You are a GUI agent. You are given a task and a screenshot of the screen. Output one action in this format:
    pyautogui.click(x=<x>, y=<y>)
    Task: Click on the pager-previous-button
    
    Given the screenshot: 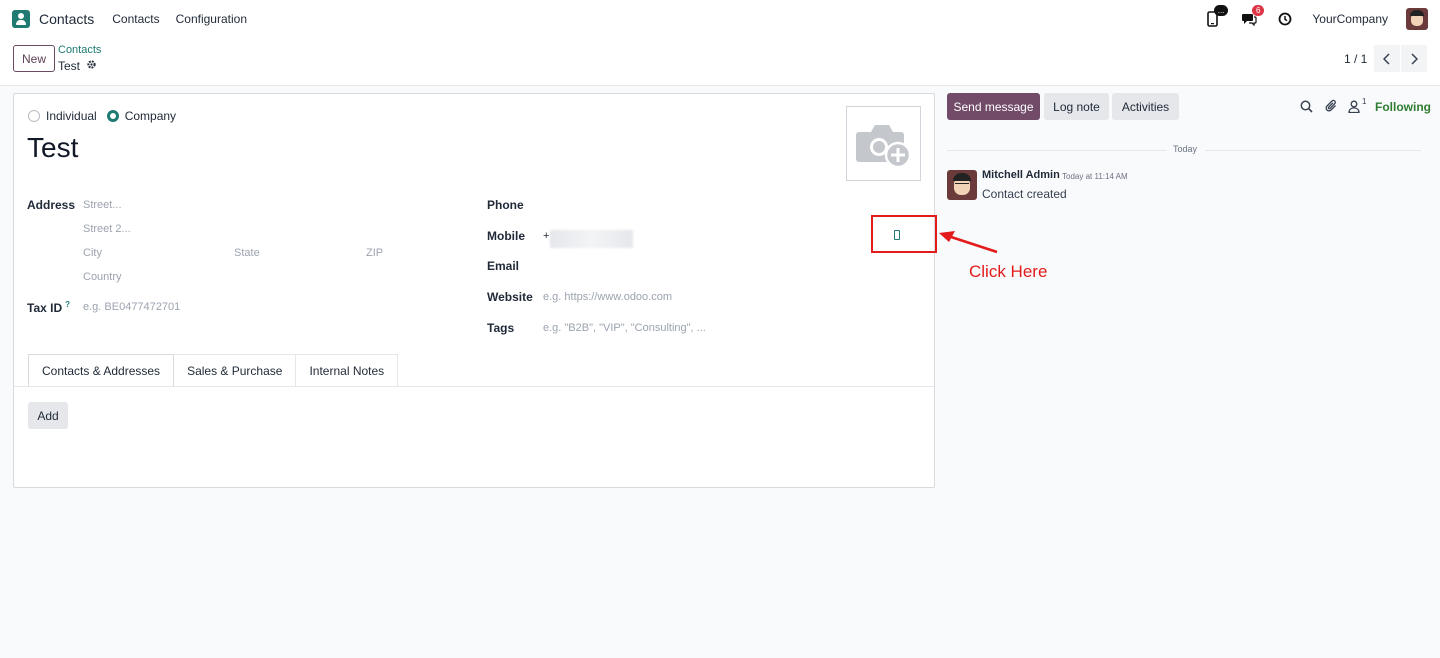 What is the action you would take?
    pyautogui.click(x=1387, y=58)
    